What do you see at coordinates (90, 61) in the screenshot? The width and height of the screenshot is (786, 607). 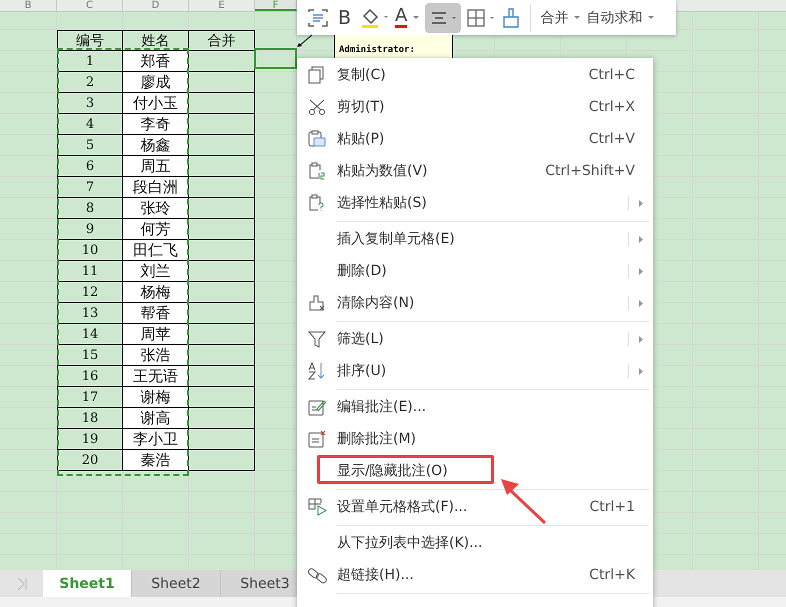 I see `table-cell: 1` at bounding box center [90, 61].